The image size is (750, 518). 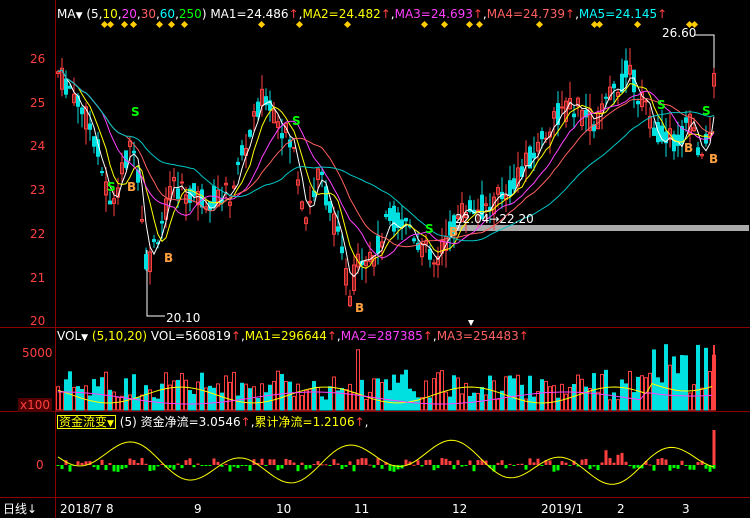 I want to click on vol-ma1-value: MA1=296644, so click(x=285, y=336).